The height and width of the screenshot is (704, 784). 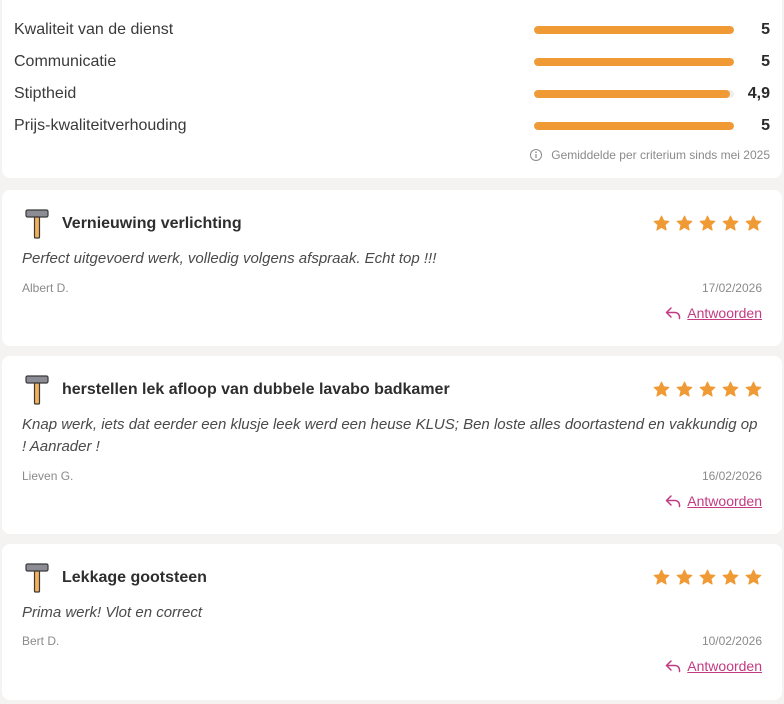 What do you see at coordinates (731, 476) in the screenshot?
I see `review-date: 16/02/2026` at bounding box center [731, 476].